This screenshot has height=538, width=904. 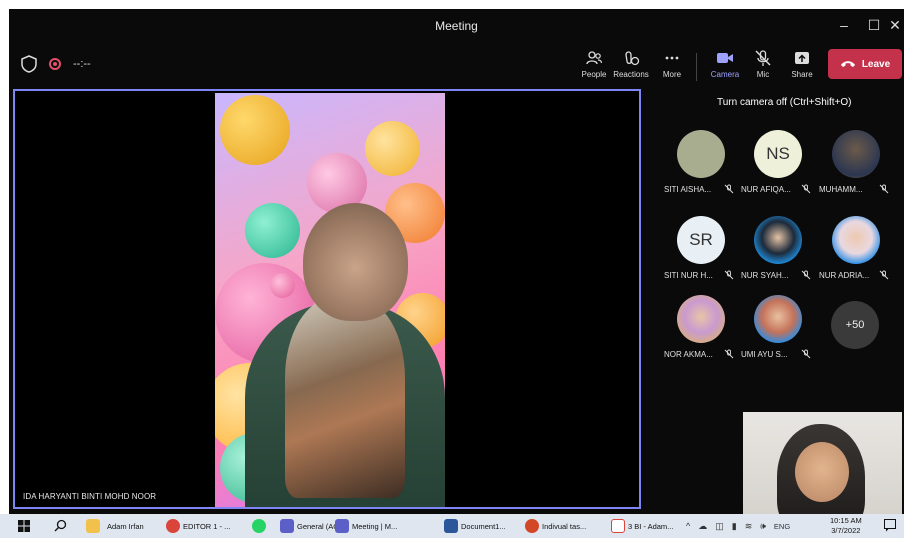 I want to click on recording-icon, so click(x=55, y=64).